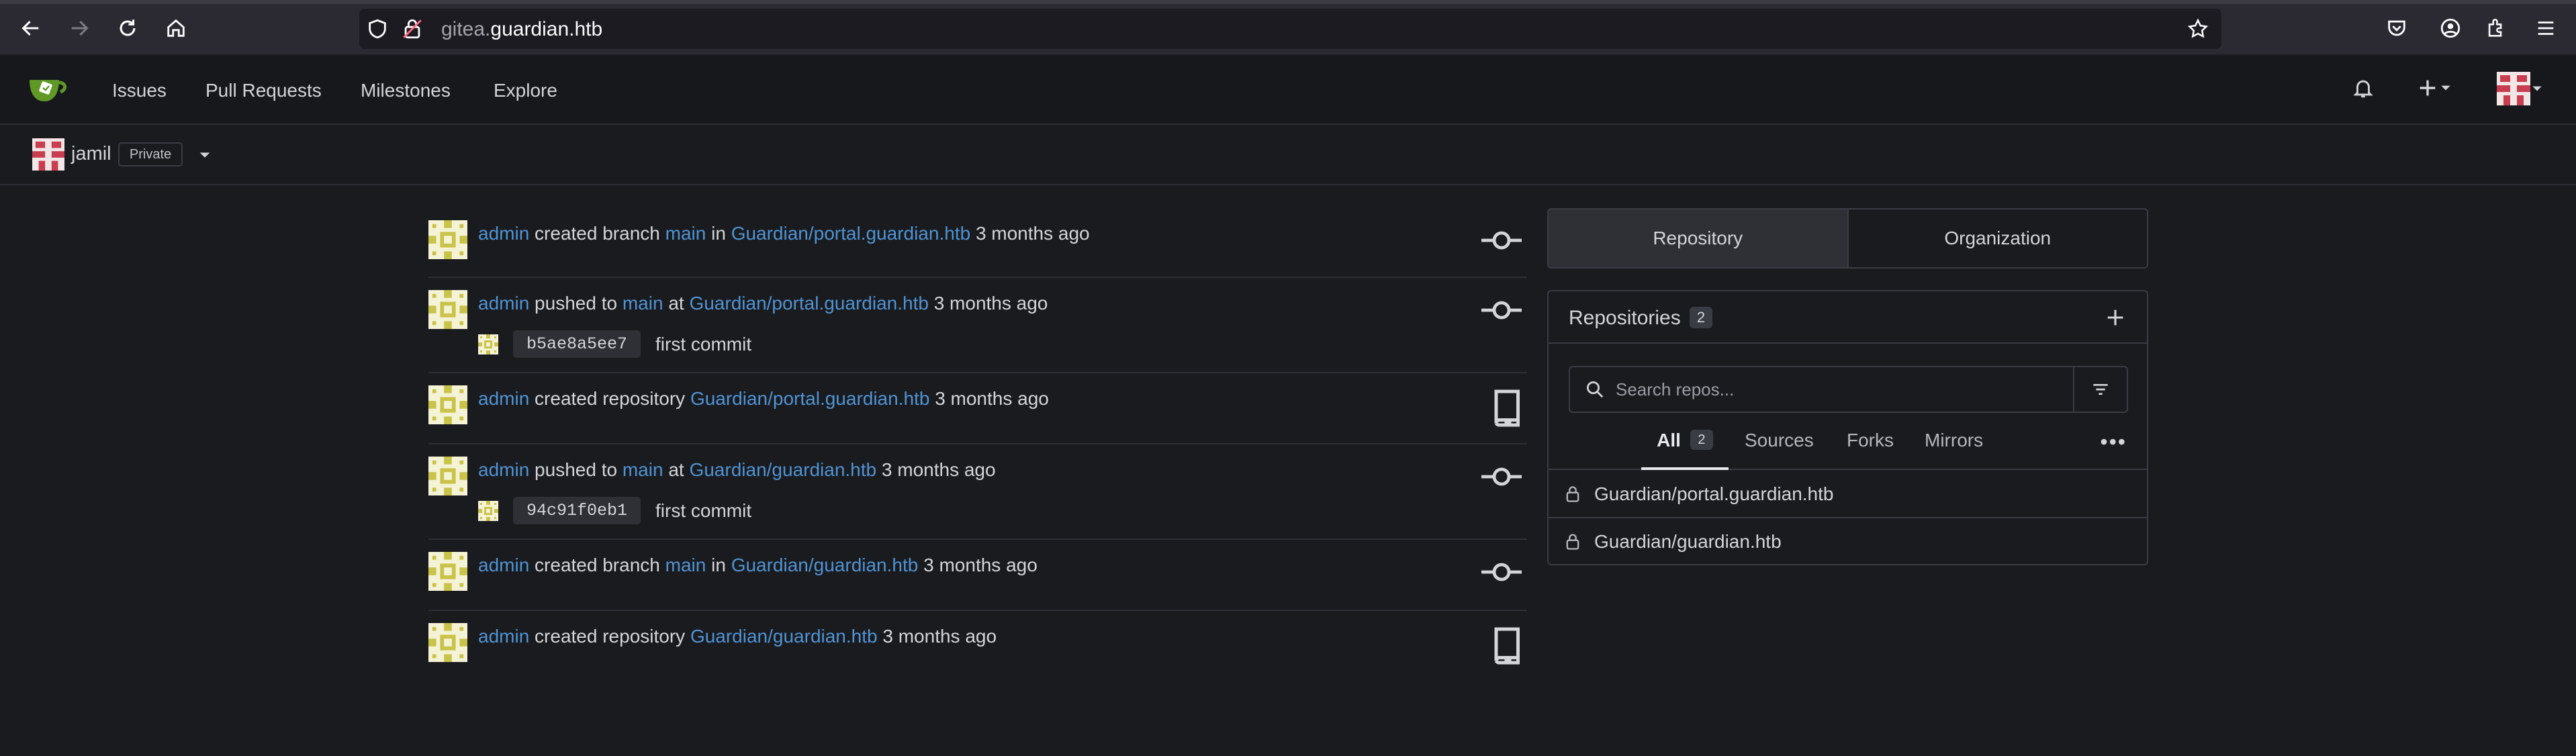 This screenshot has height=756, width=2576. What do you see at coordinates (139, 90) in the screenshot?
I see `nav-issues: Issues` at bounding box center [139, 90].